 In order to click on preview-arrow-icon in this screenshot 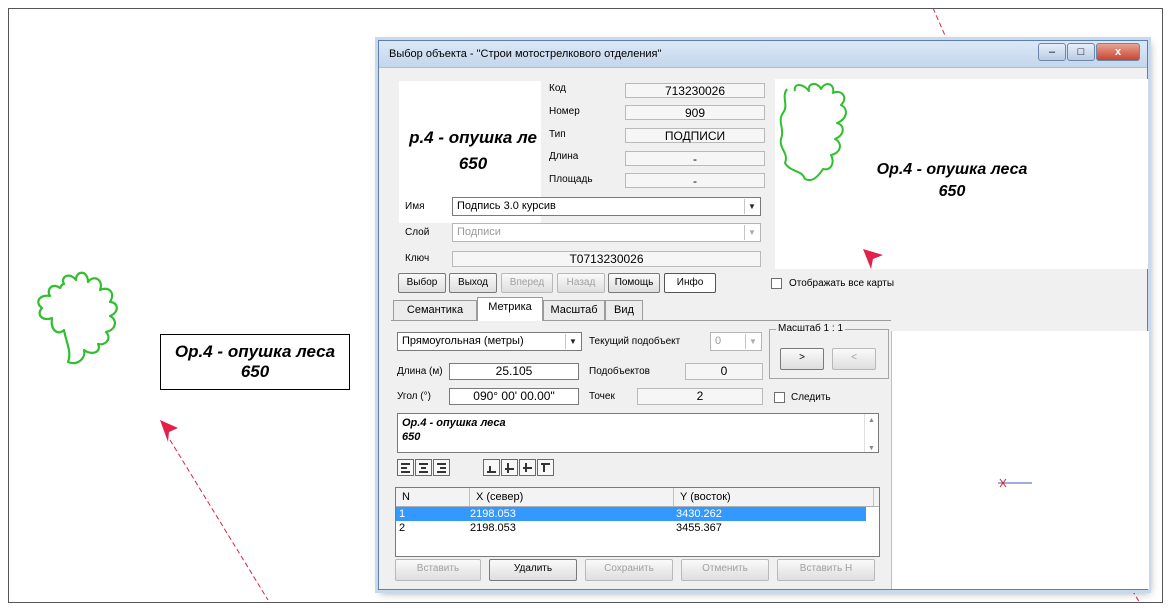, I will do `click(873, 259)`.